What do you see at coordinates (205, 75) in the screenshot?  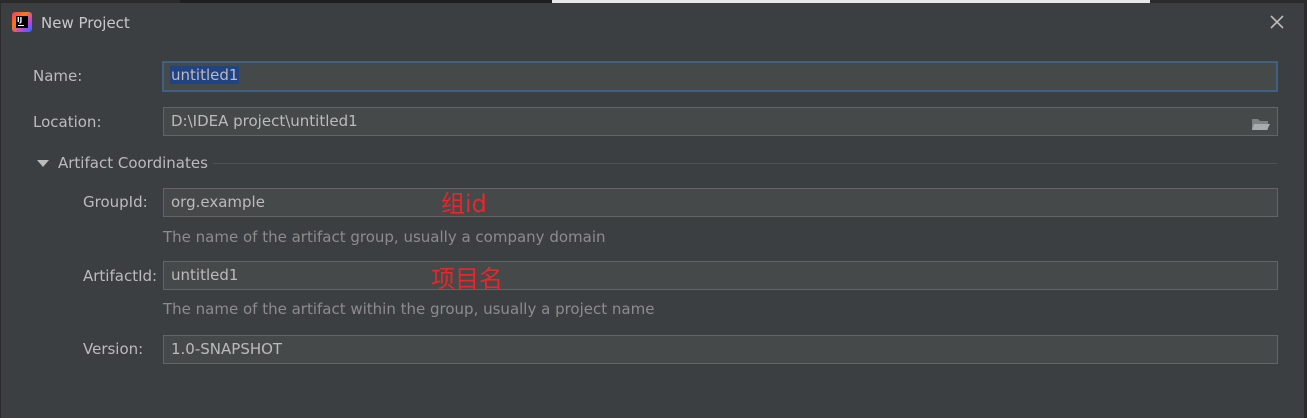 I see `name-input-value: untitled1` at bounding box center [205, 75].